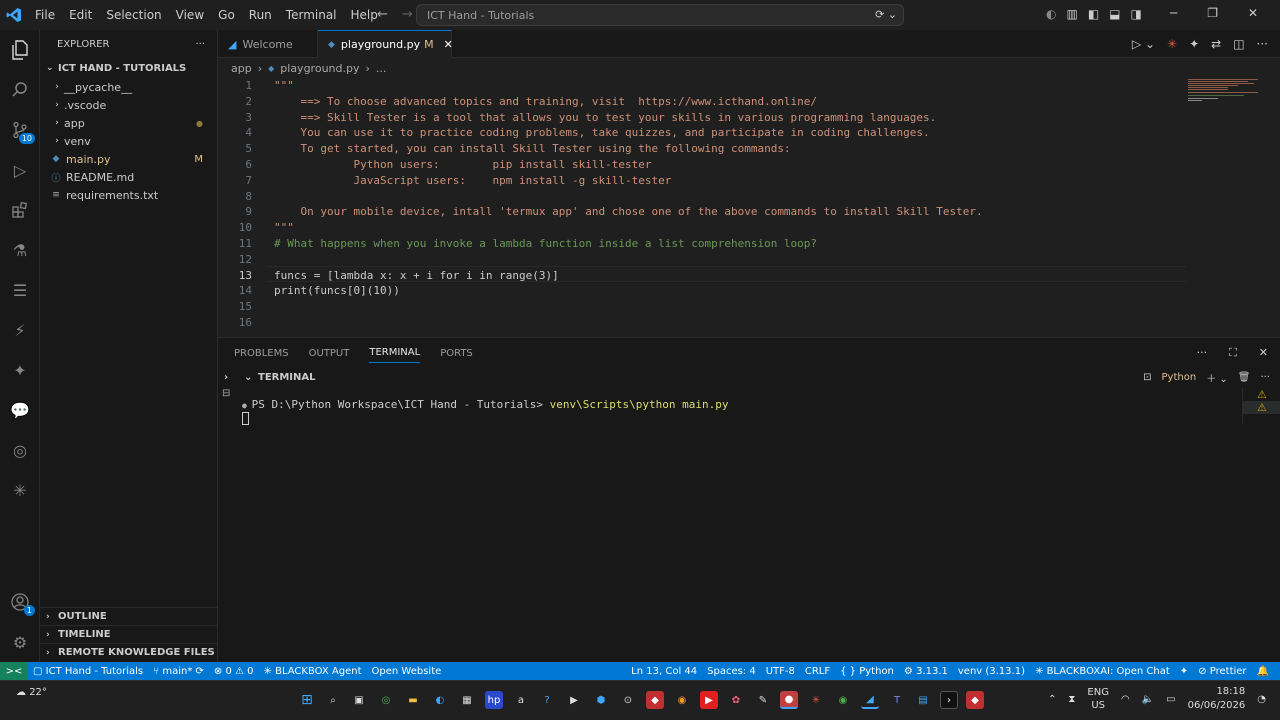 Image resolution: width=1280 pixels, height=720 pixels. I want to click on terminal-shell-label: Python, so click(1179, 377).